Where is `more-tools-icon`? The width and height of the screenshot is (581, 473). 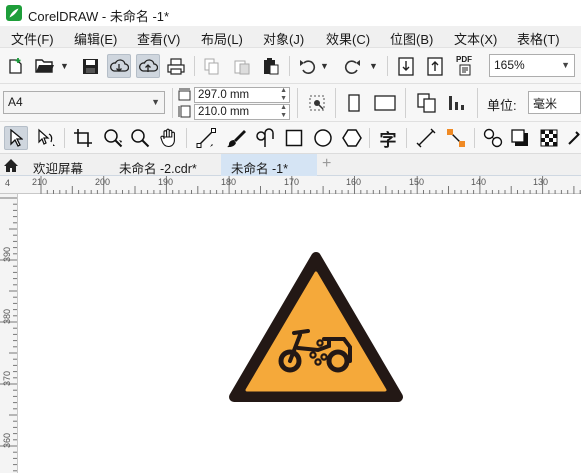
more-tools-icon is located at coordinates (573, 138).